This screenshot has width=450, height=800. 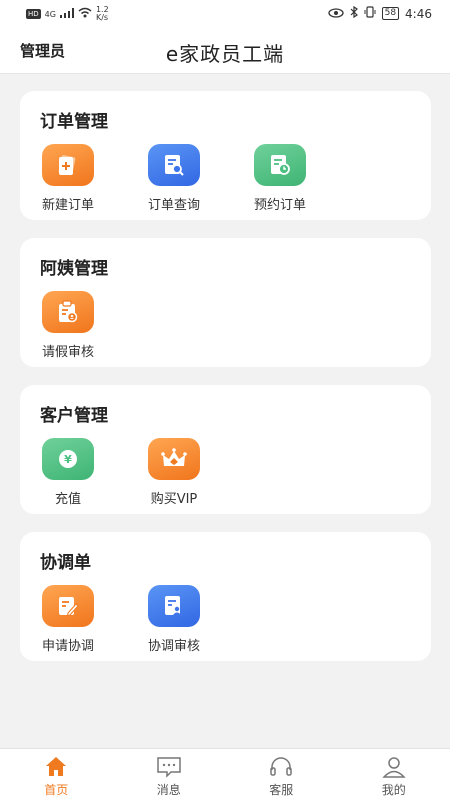 What do you see at coordinates (74, 269) in the screenshot?
I see `section-title-aunt-management: 阿姨管理` at bounding box center [74, 269].